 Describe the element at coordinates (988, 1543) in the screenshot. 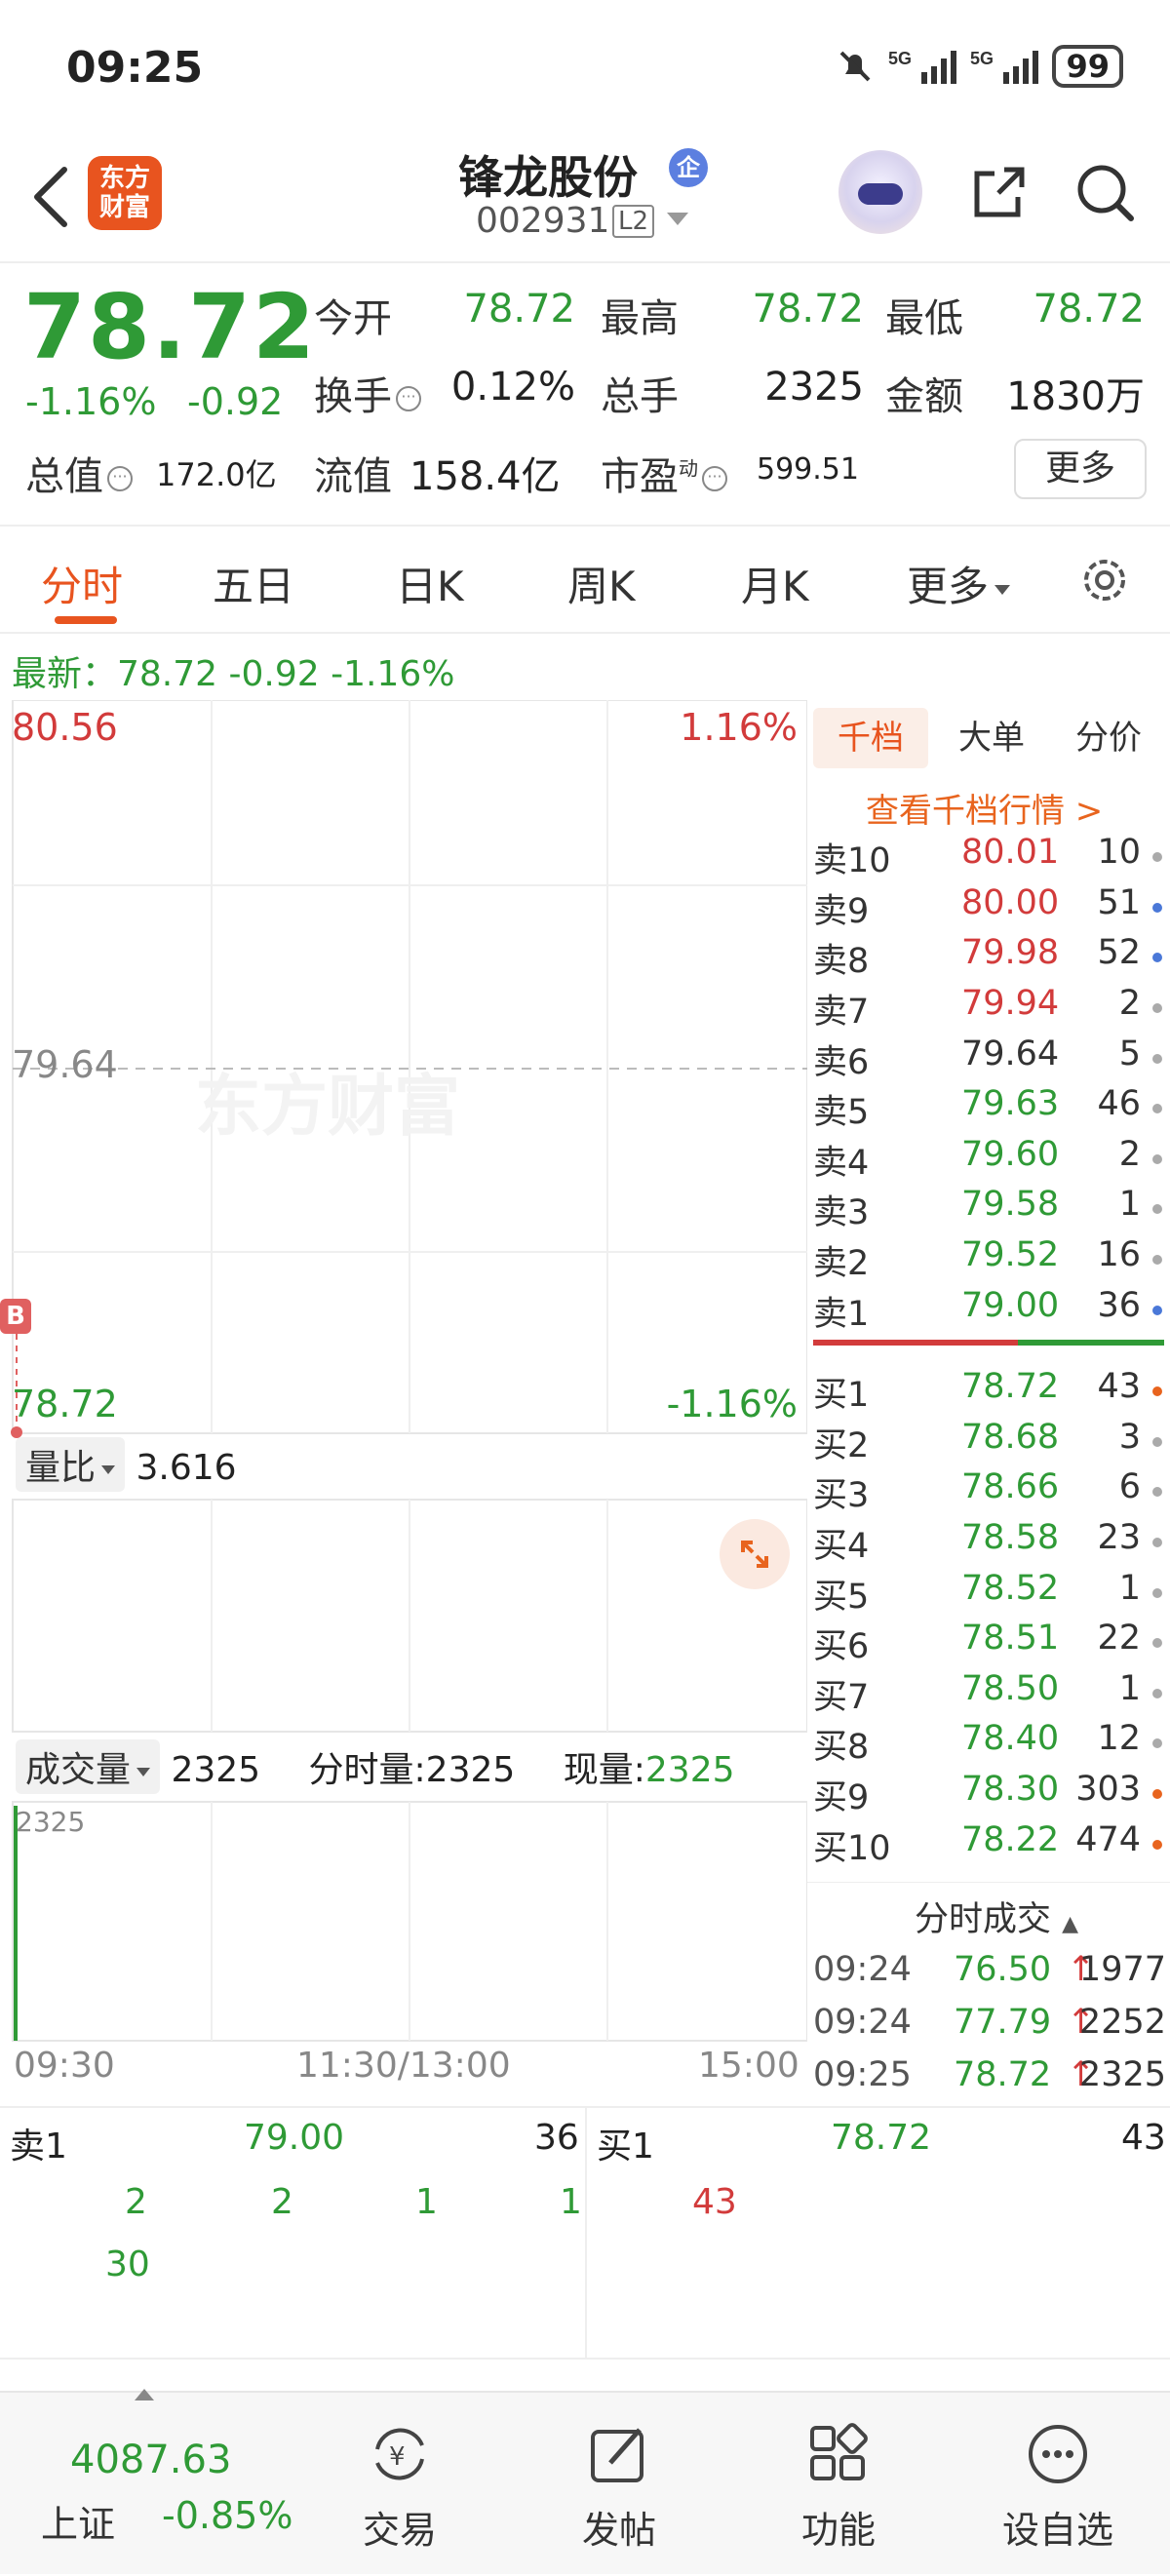

I see `bid-row: 买4 78.58 23` at that location.